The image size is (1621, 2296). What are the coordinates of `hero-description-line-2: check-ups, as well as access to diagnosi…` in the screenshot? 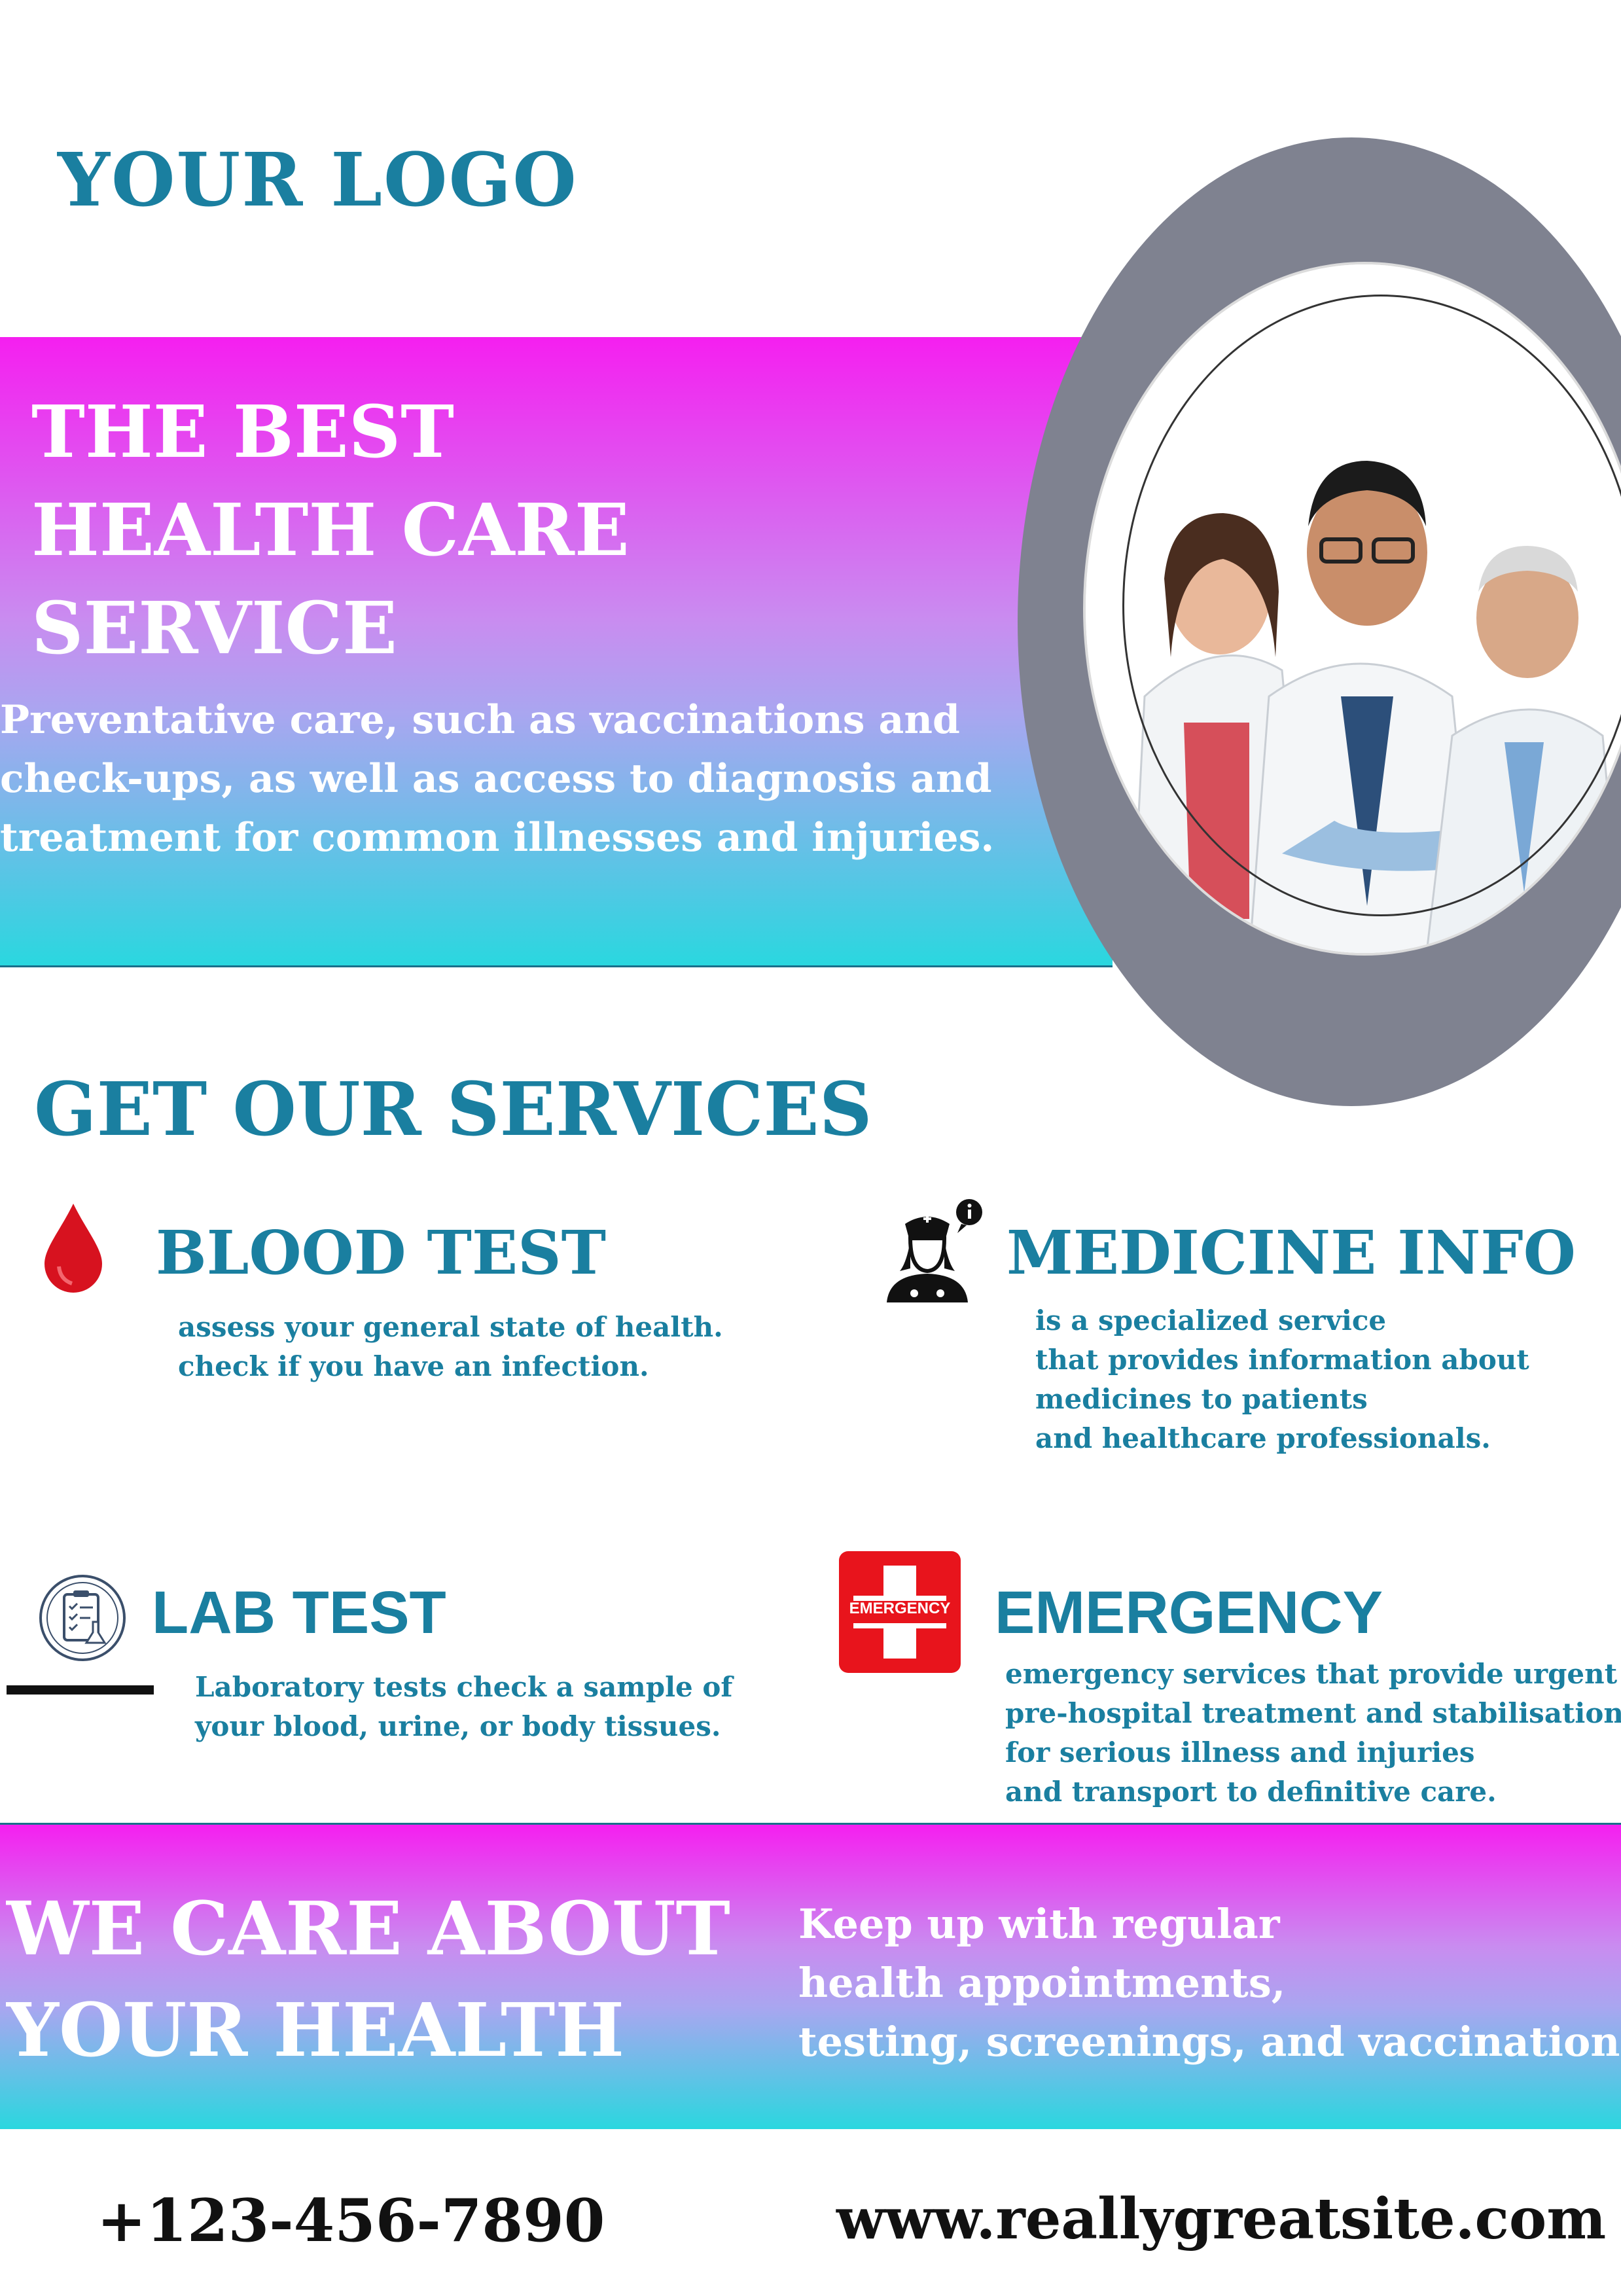 It's located at (496, 779).